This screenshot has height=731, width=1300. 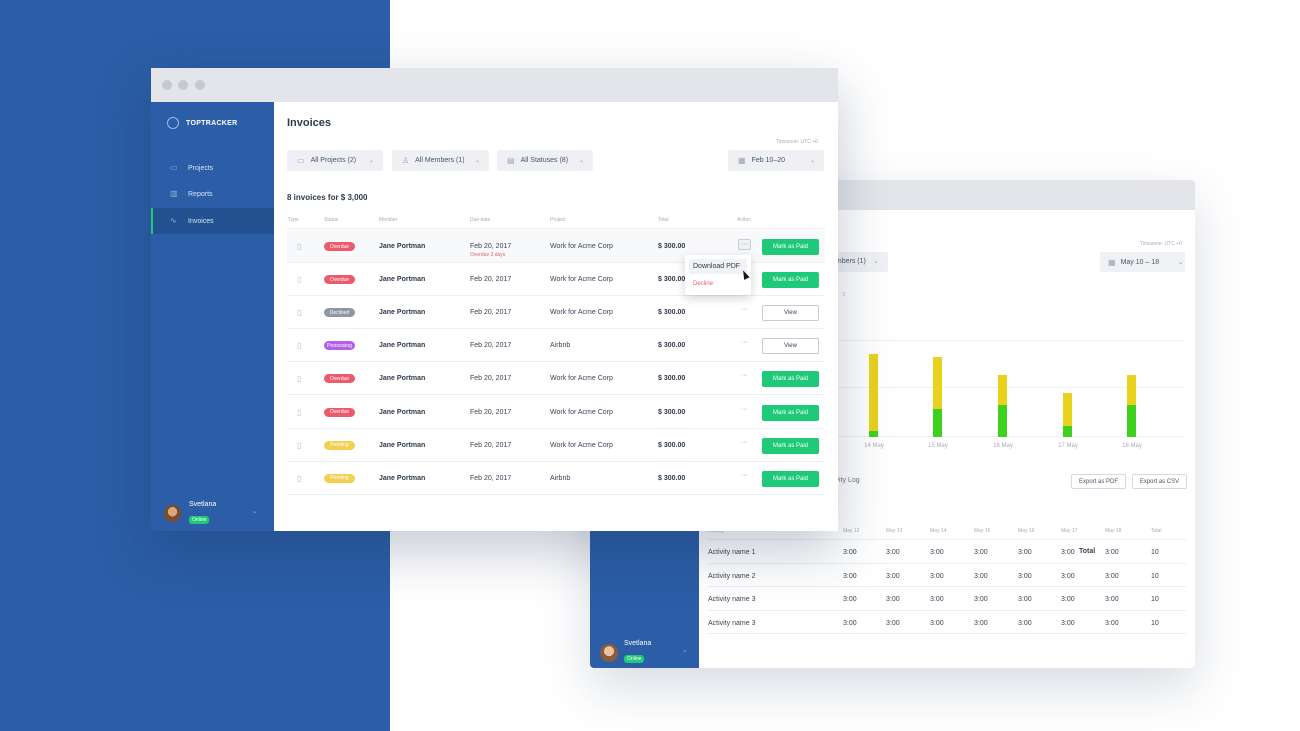 I want to click on date-range-filter: ▦ May 10 – 18 ⌄, so click(x=1142, y=262).